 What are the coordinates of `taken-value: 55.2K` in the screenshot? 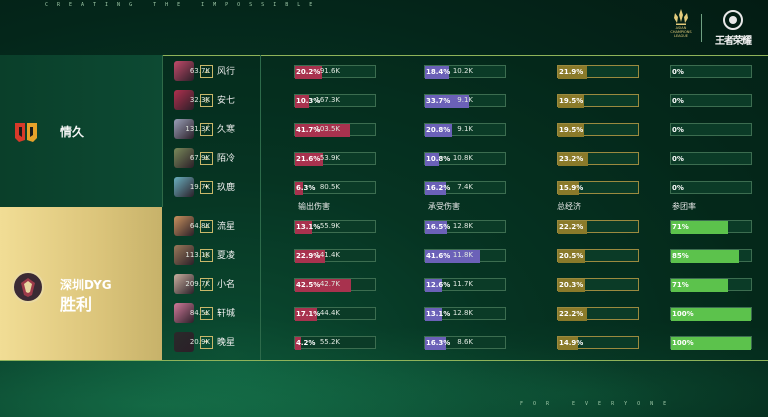 It's located at (329, 342).